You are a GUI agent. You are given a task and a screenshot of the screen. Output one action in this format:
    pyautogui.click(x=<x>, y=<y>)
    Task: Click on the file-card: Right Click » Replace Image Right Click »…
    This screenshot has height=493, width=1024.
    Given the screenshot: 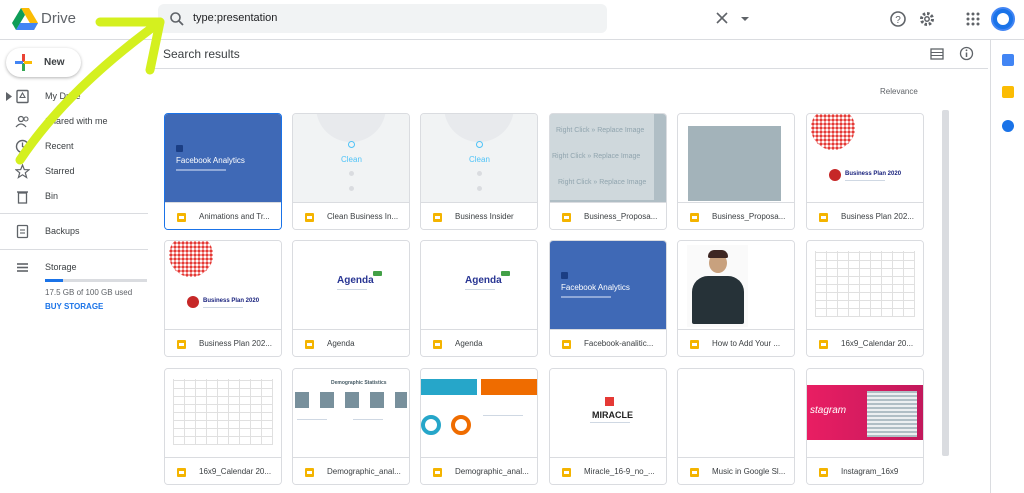 What is the action you would take?
    pyautogui.click(x=608, y=171)
    